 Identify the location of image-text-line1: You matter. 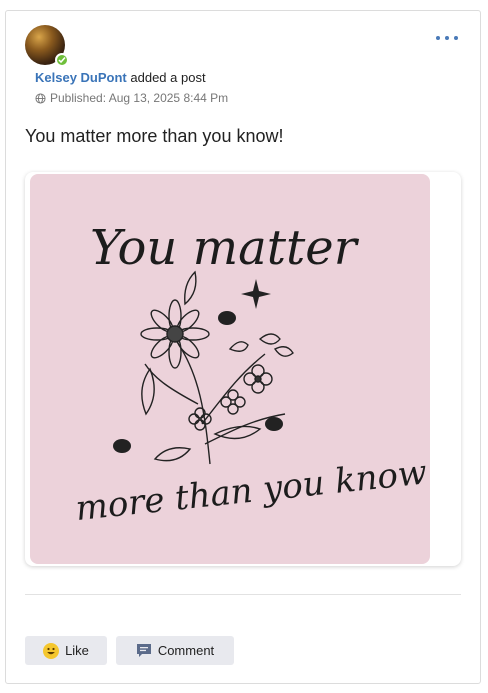
(225, 248).